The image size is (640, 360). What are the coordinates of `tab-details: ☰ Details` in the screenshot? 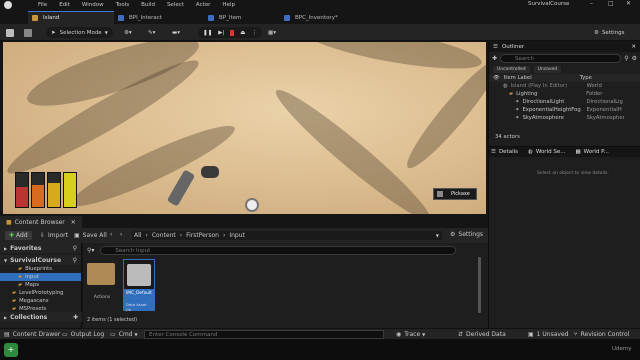 It's located at (504, 152).